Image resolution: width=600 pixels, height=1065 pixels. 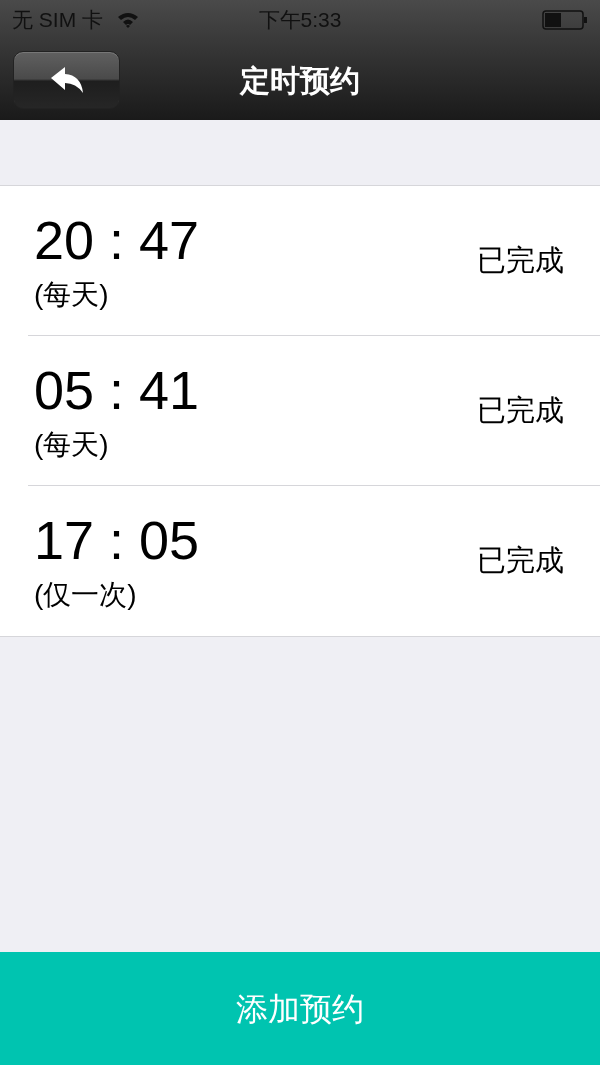 I want to click on schedule-time: 20 : 47, so click(x=117, y=239).